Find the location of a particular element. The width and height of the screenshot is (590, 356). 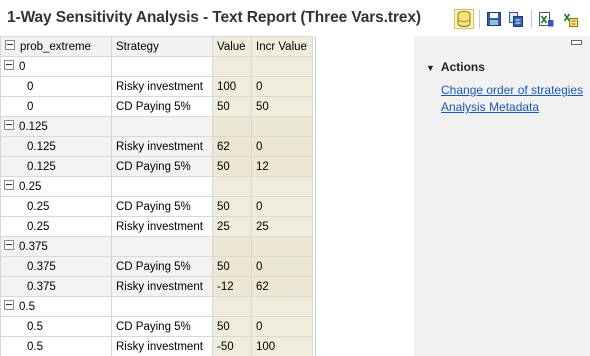

table-row: 0.125 Risky investment 62 0 is located at coordinates (156, 146).